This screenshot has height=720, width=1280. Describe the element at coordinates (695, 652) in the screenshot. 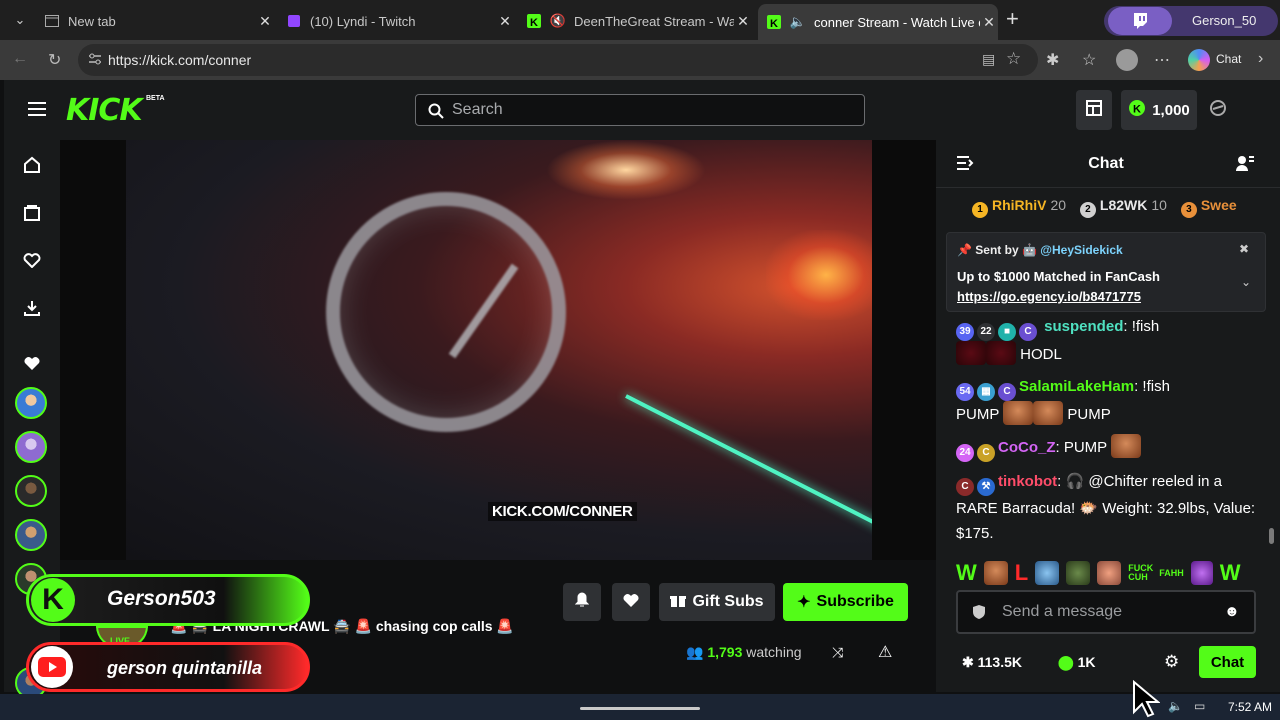

I see `viewers-icon: 👥` at that location.